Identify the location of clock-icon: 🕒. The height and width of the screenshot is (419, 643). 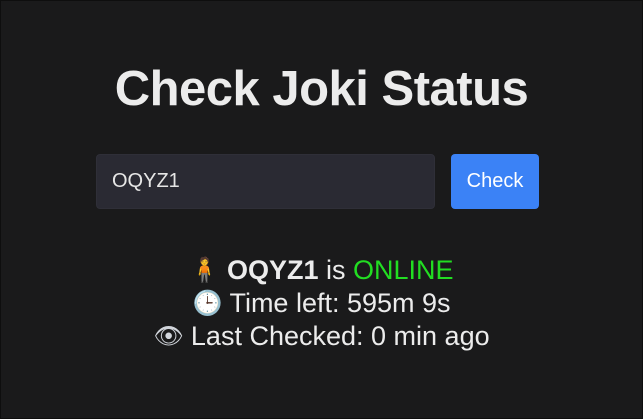
(207, 303).